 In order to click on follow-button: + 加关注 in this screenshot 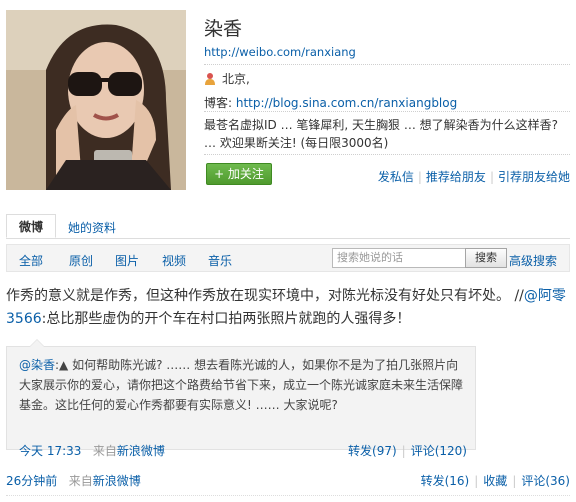, I will do `click(239, 174)`.